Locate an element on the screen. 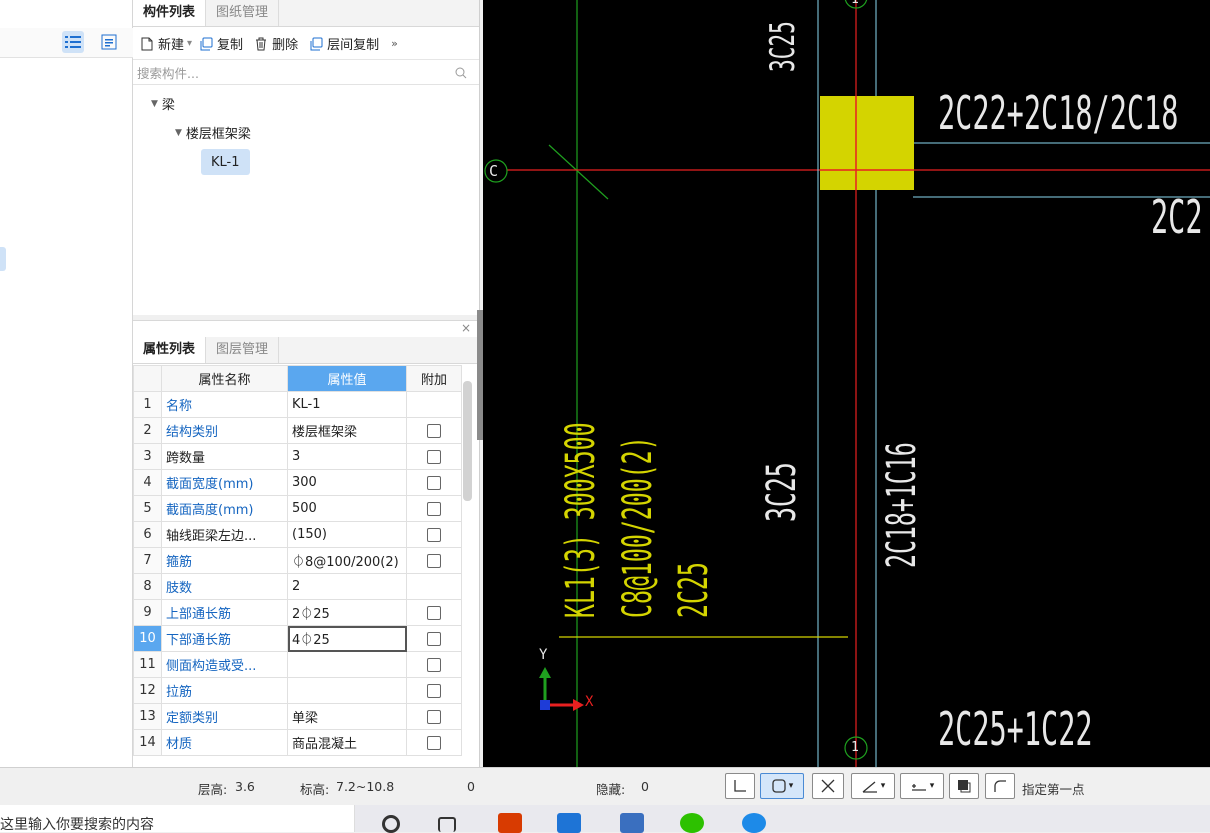 This screenshot has height=833, width=1210. column-header-extra: 附加 is located at coordinates (434, 378).